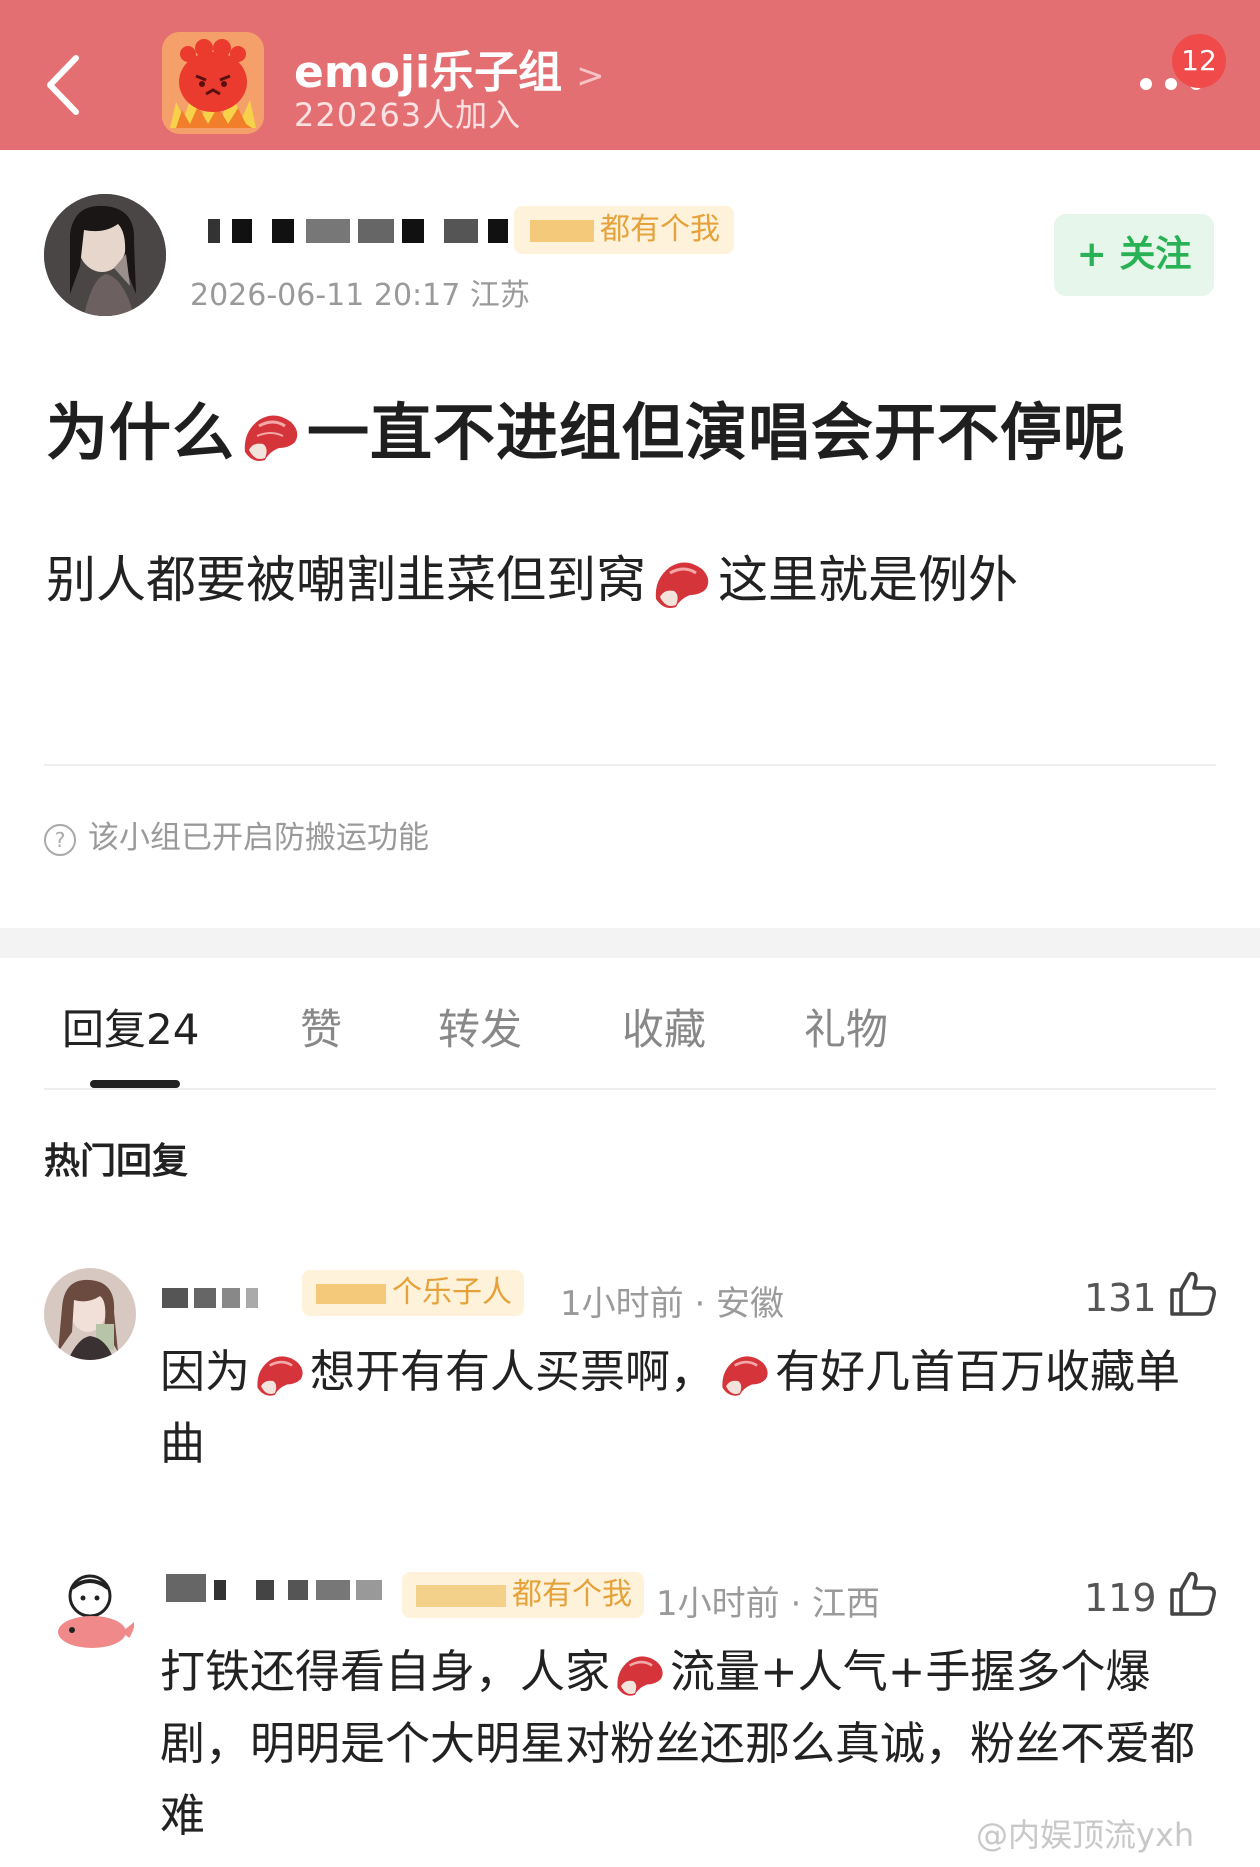 The height and width of the screenshot is (1867, 1260). What do you see at coordinates (768, 1604) in the screenshot?
I see `comment-time-location: 1小时前 · 江西` at bounding box center [768, 1604].